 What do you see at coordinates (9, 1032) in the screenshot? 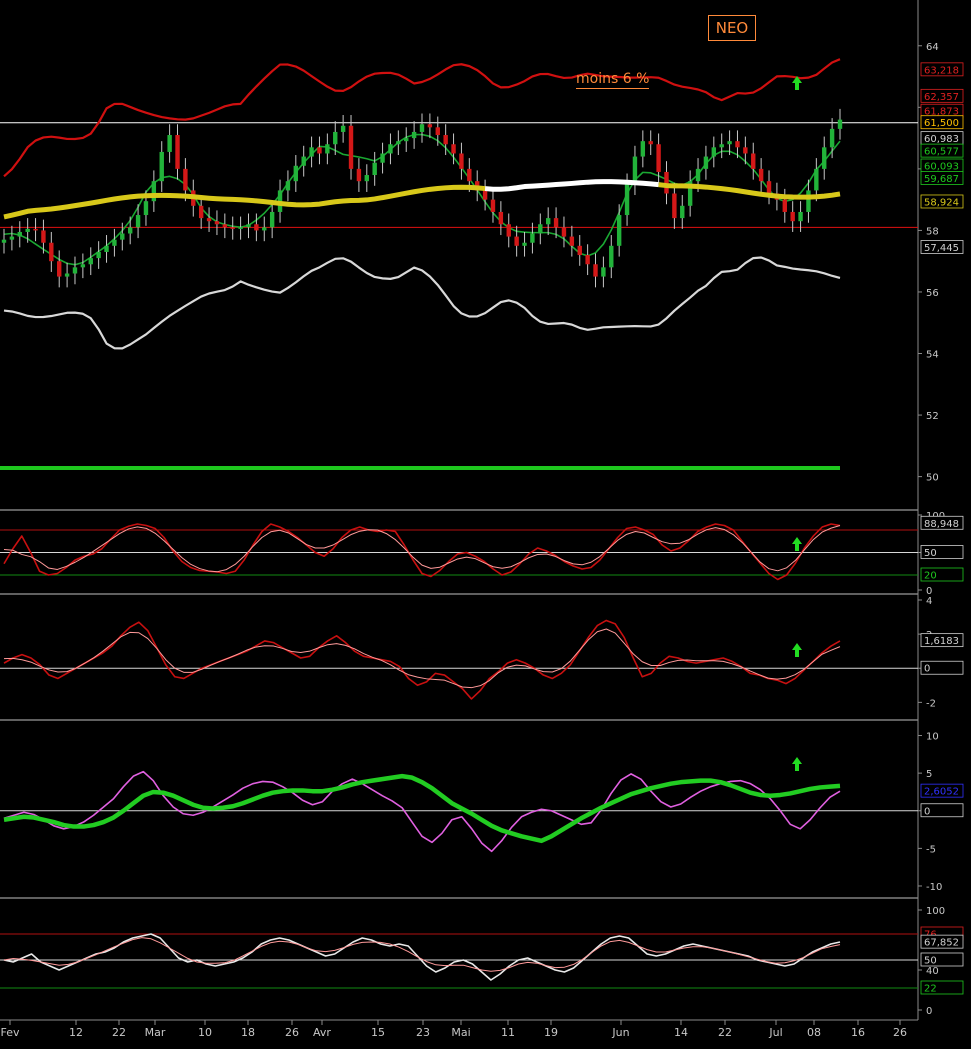
I see `x-tick-label: Fev` at bounding box center [9, 1032].